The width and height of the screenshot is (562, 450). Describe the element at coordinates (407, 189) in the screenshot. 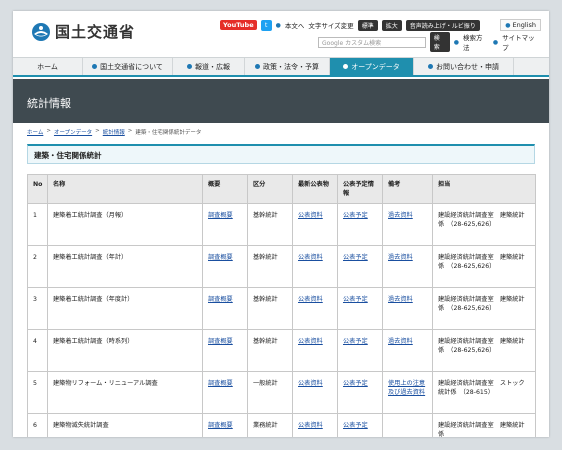

I see `column-header: 備考` at that location.